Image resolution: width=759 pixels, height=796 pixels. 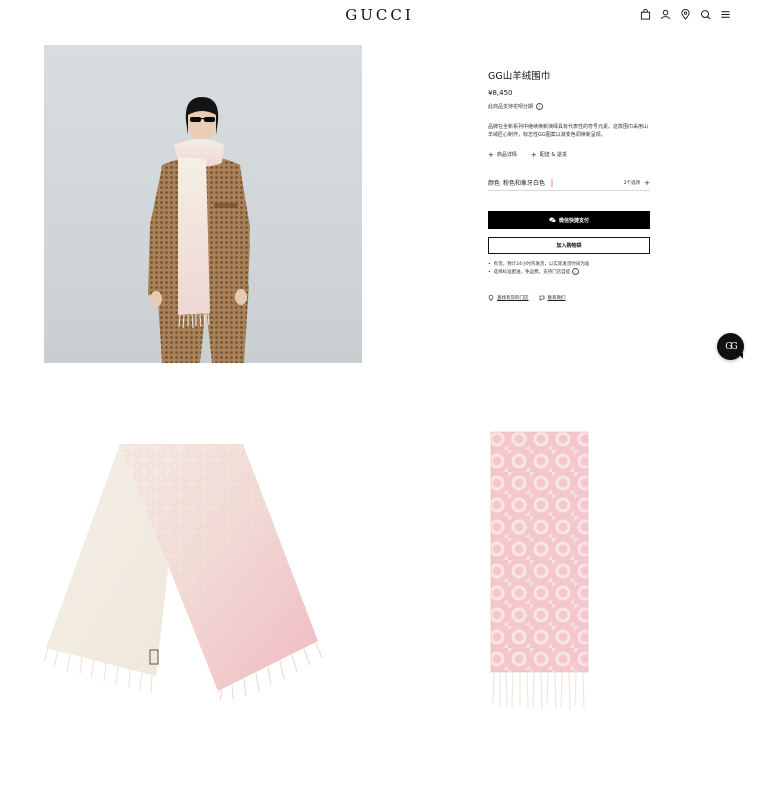 What do you see at coordinates (494, 183) in the screenshot?
I see `color-label: 颜色` at bounding box center [494, 183].